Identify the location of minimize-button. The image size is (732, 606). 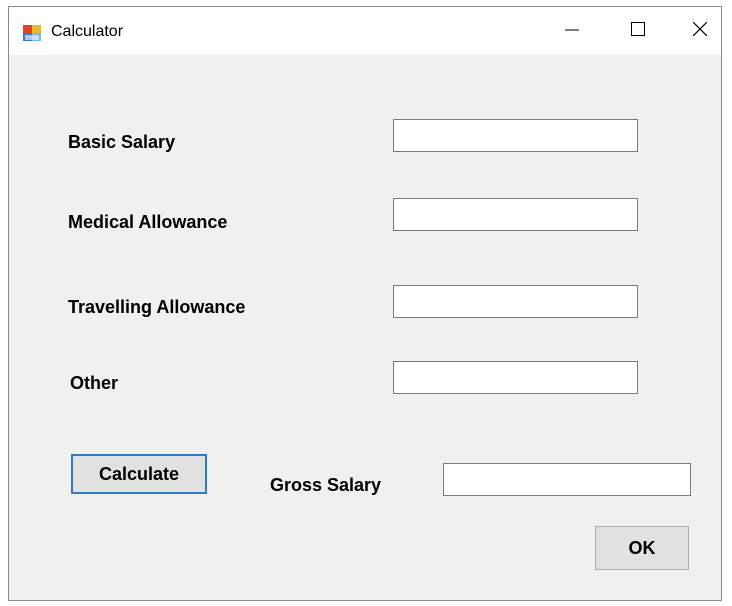
(572, 31).